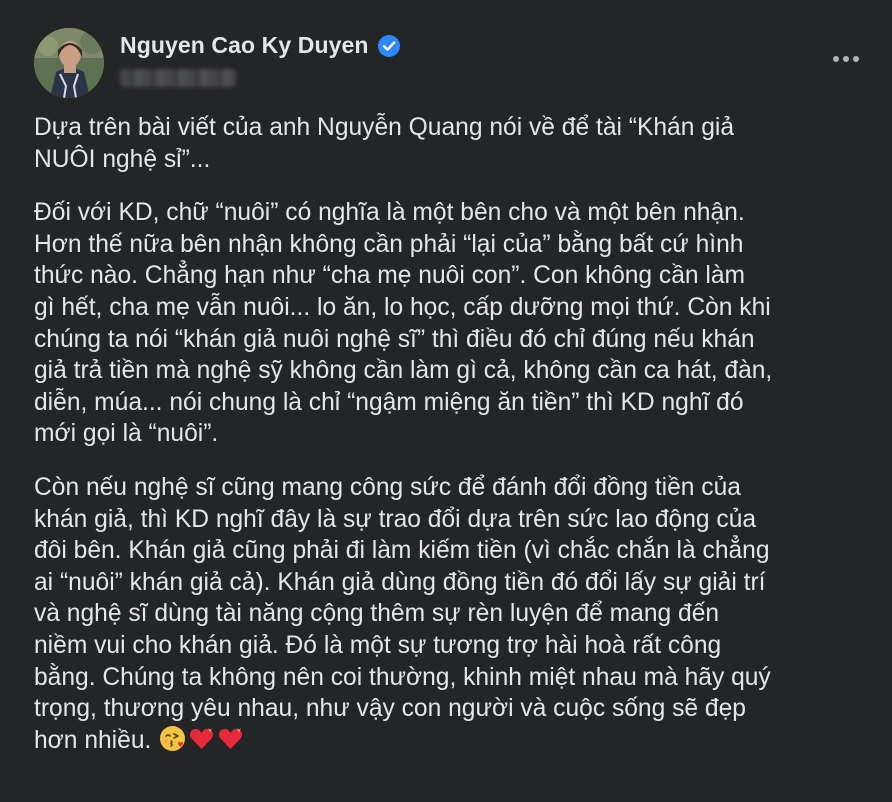 The width and height of the screenshot is (892, 802). I want to click on more-options-icon, so click(846, 59).